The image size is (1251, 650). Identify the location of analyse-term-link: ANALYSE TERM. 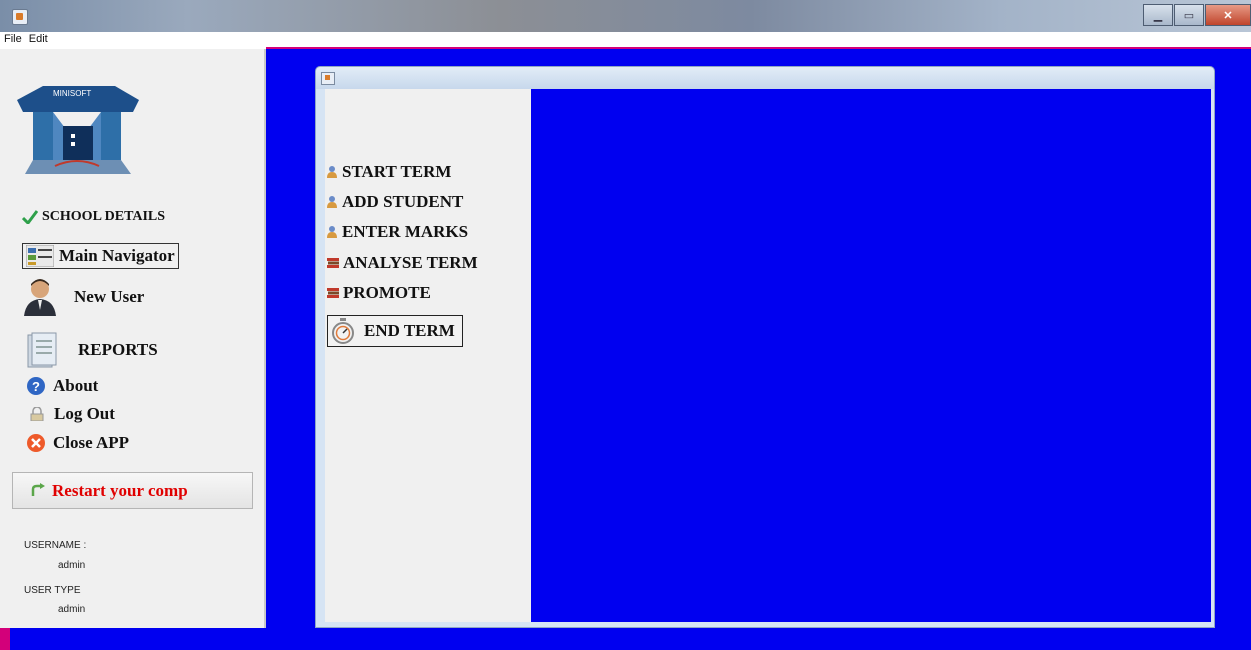
(402, 263).